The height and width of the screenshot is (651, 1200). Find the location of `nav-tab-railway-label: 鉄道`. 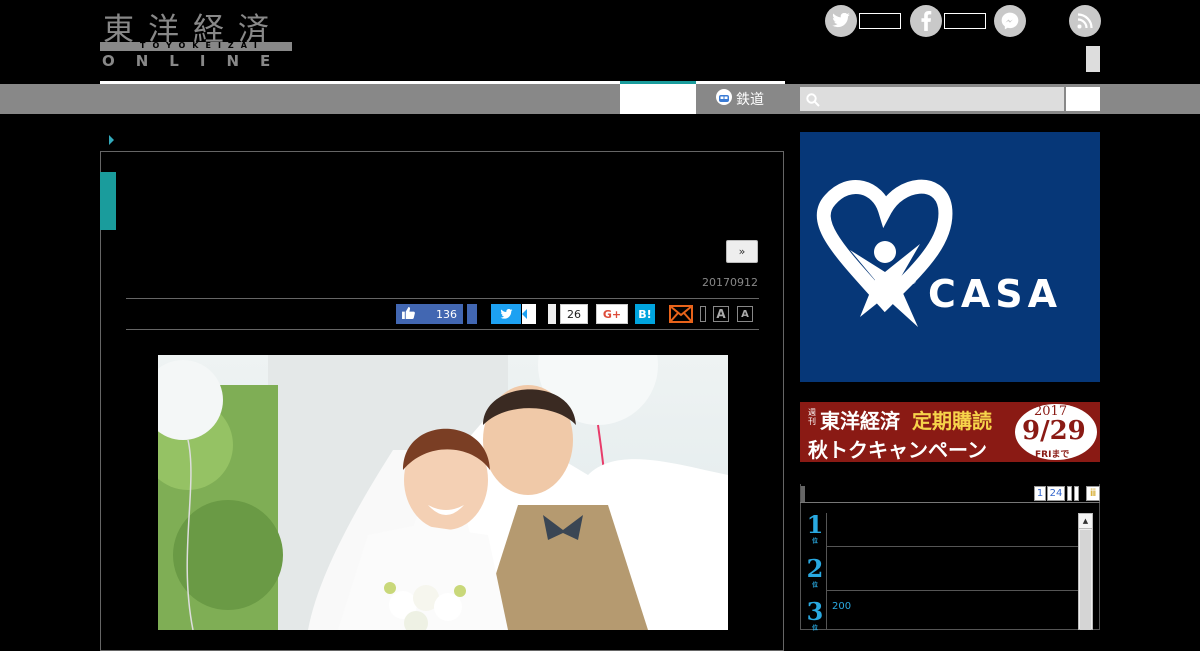

nav-tab-railway-label: 鉄道 is located at coordinates (750, 100).